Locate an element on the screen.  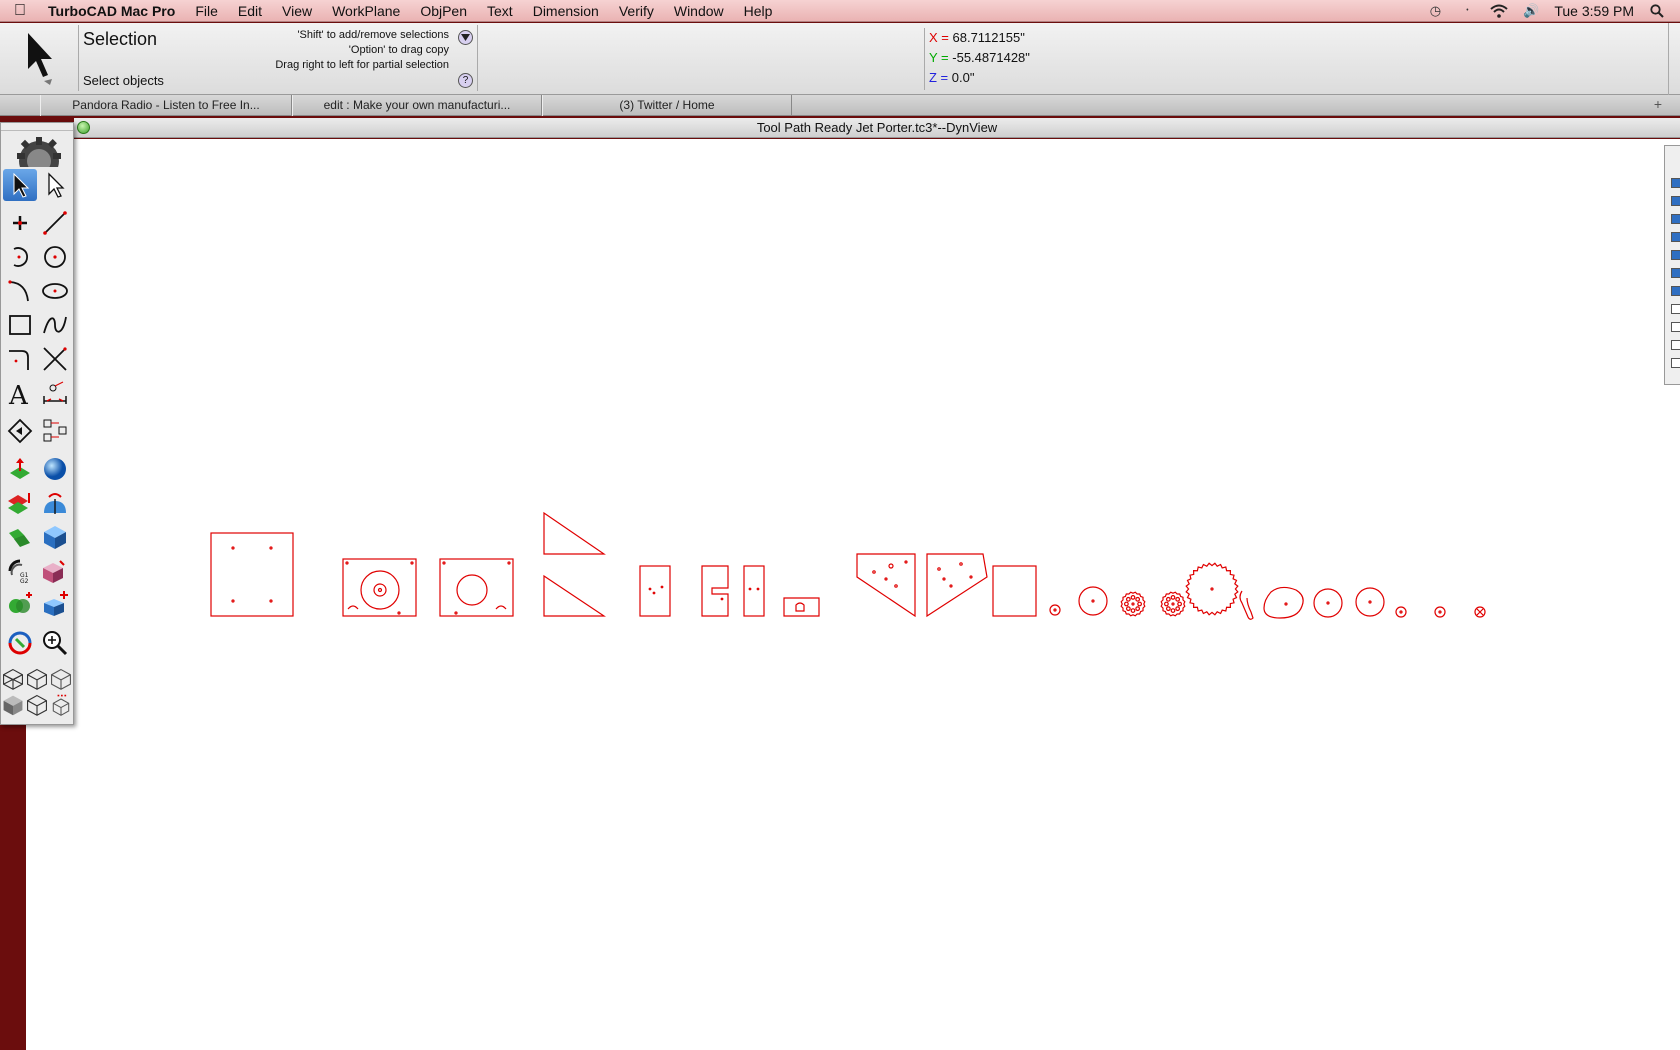
circle-tool is located at coordinates (55, 257).